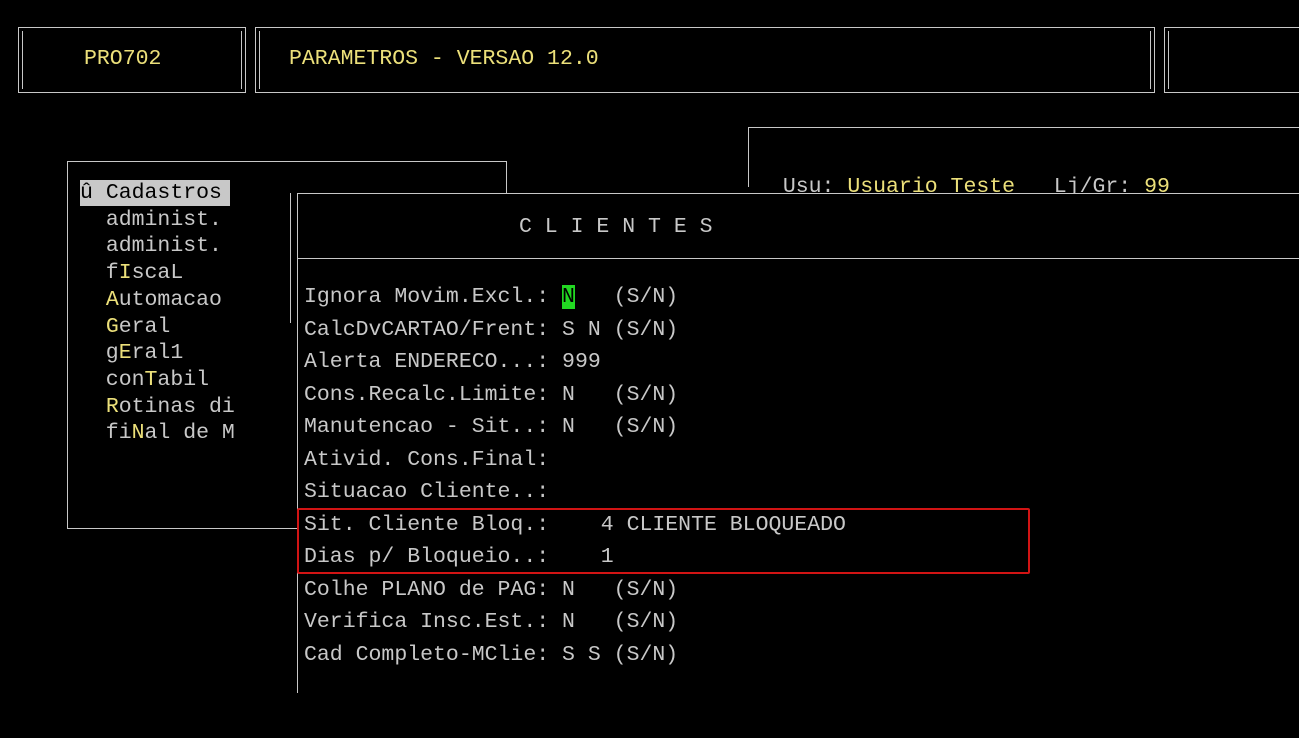 The image size is (1299, 738). I want to click on menu-item: û Cadastros, so click(155, 193).